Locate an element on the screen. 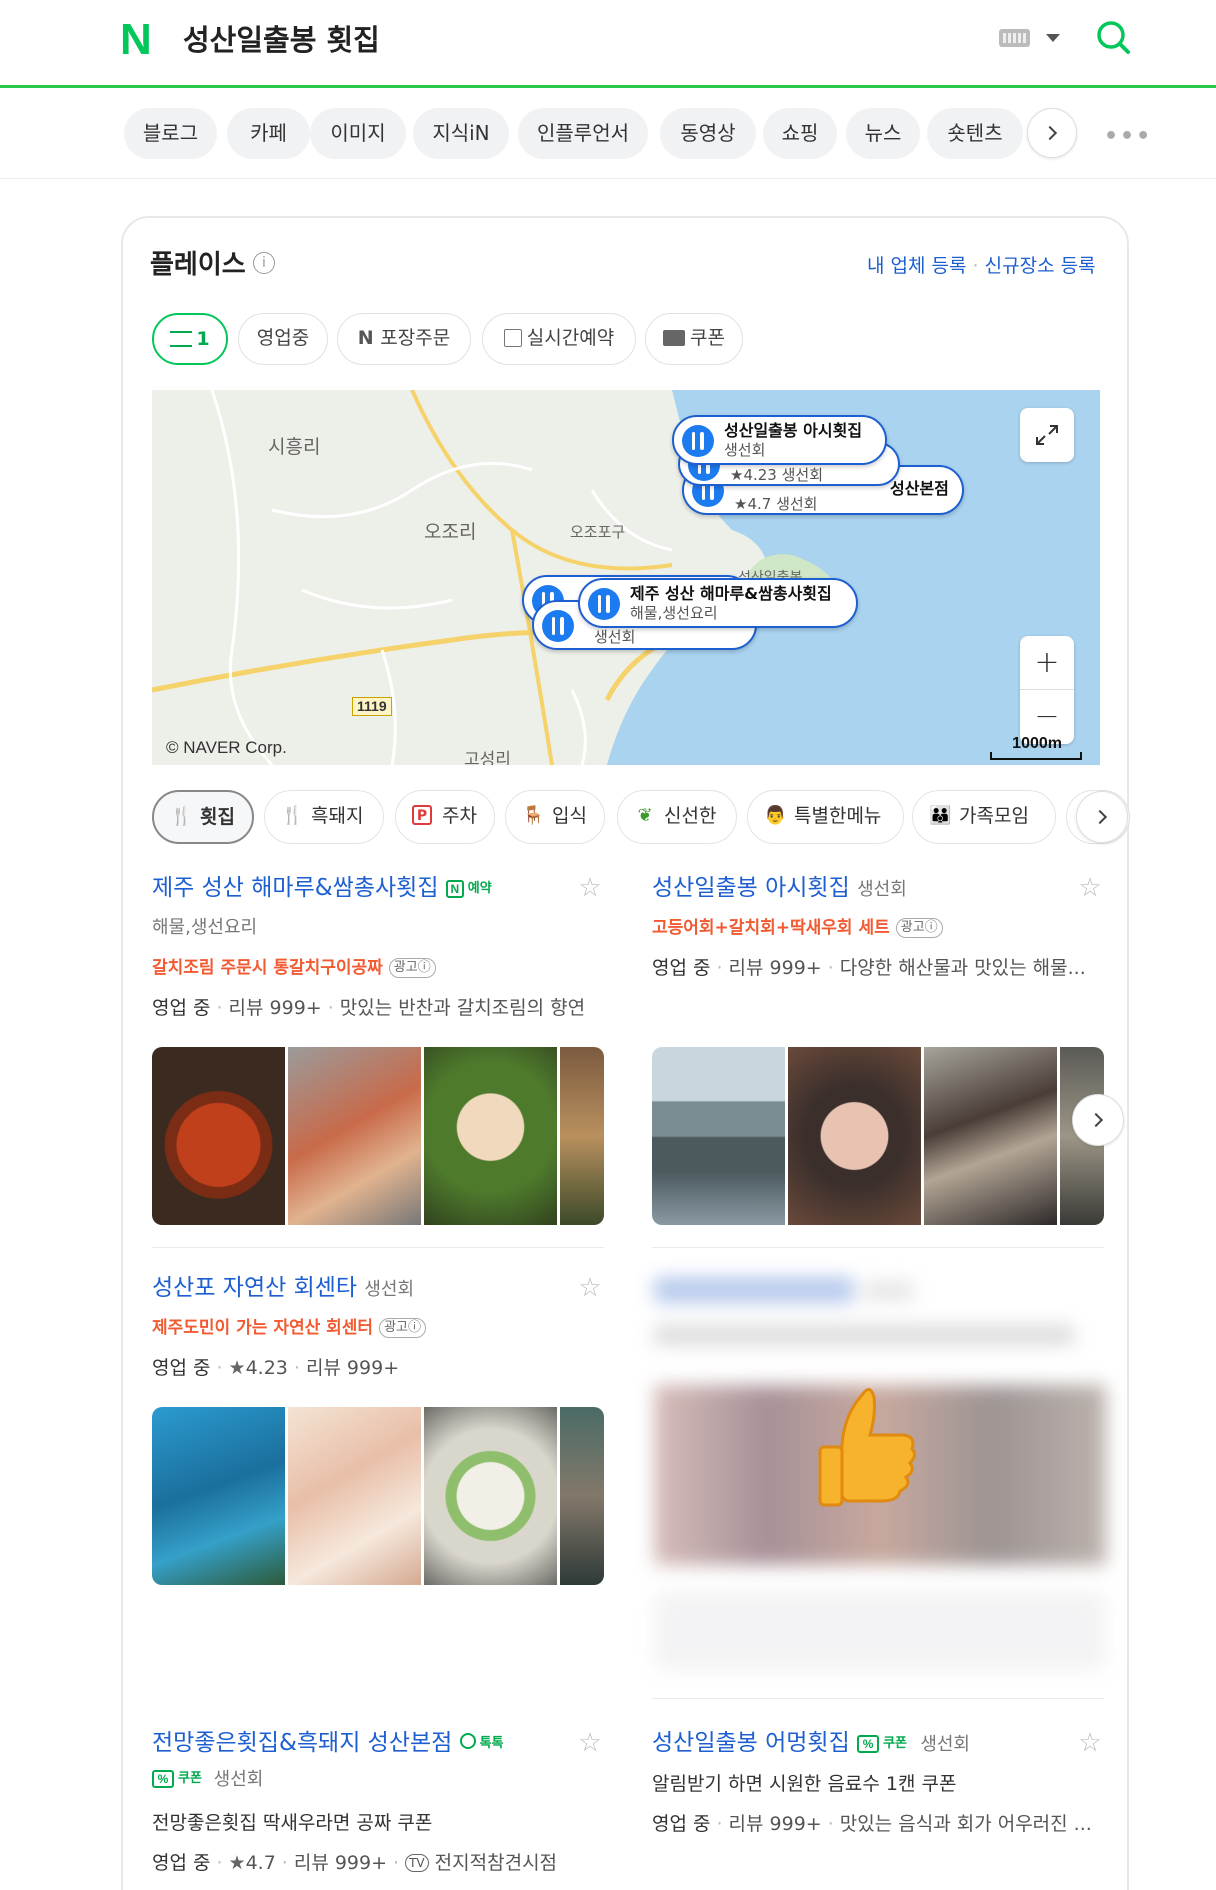  more-icon: ••• is located at coordinates (1128, 137).